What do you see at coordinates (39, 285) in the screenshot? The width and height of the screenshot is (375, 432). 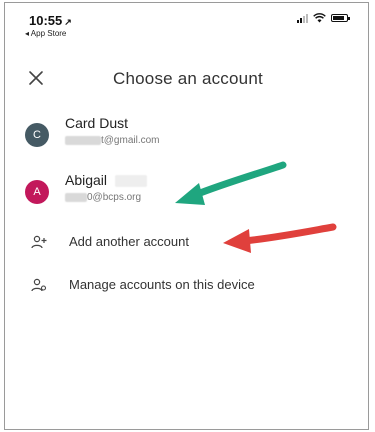 I see `manage-accounts-icon` at bounding box center [39, 285].